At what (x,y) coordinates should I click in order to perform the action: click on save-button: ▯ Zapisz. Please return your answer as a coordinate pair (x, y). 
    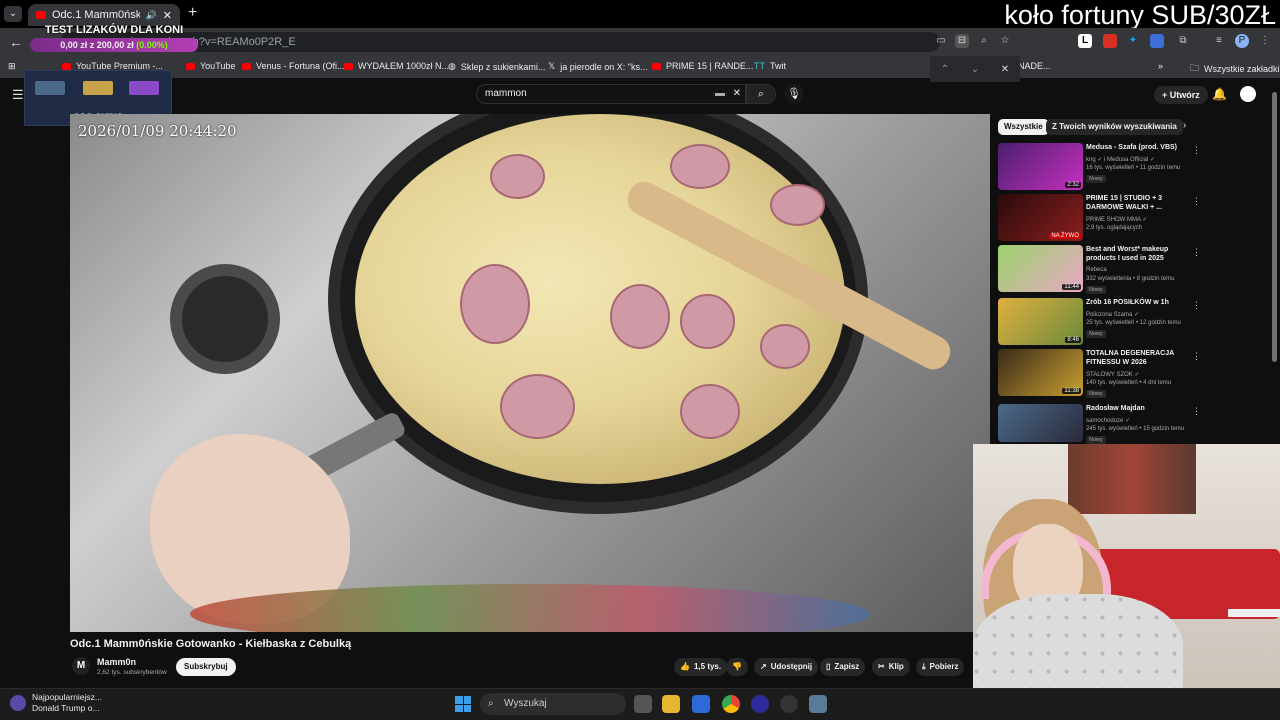
    Looking at the image, I should click on (843, 667).